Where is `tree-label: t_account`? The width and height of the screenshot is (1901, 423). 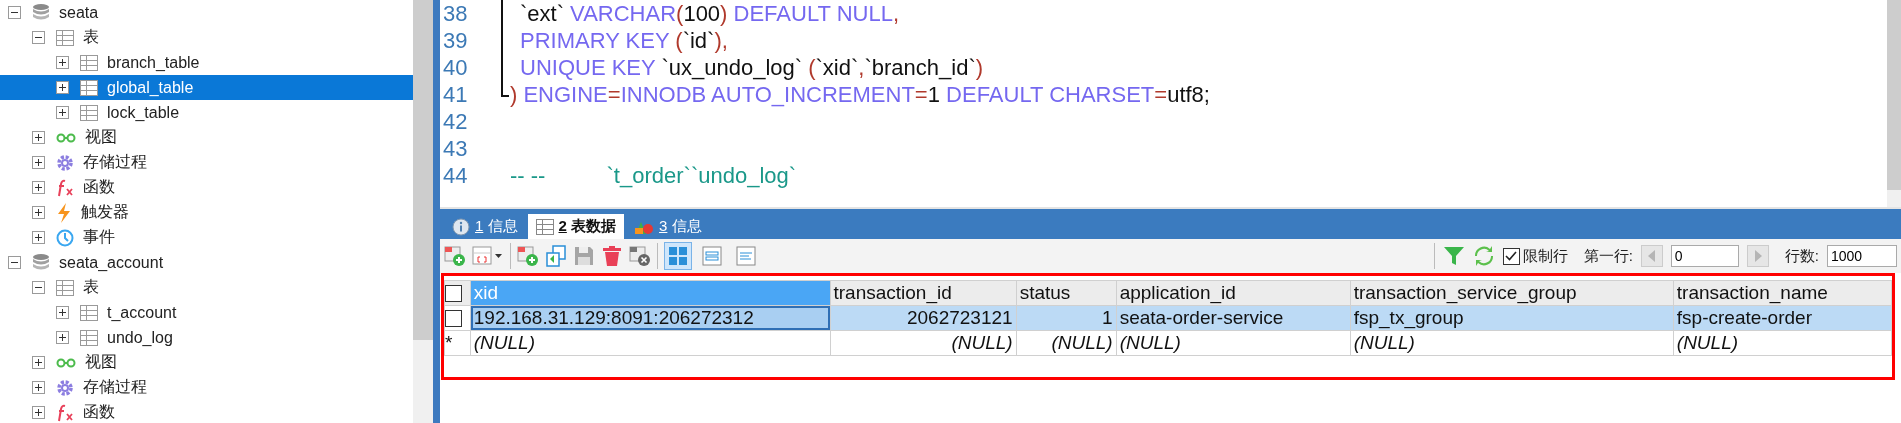
tree-label: t_account is located at coordinates (142, 312).